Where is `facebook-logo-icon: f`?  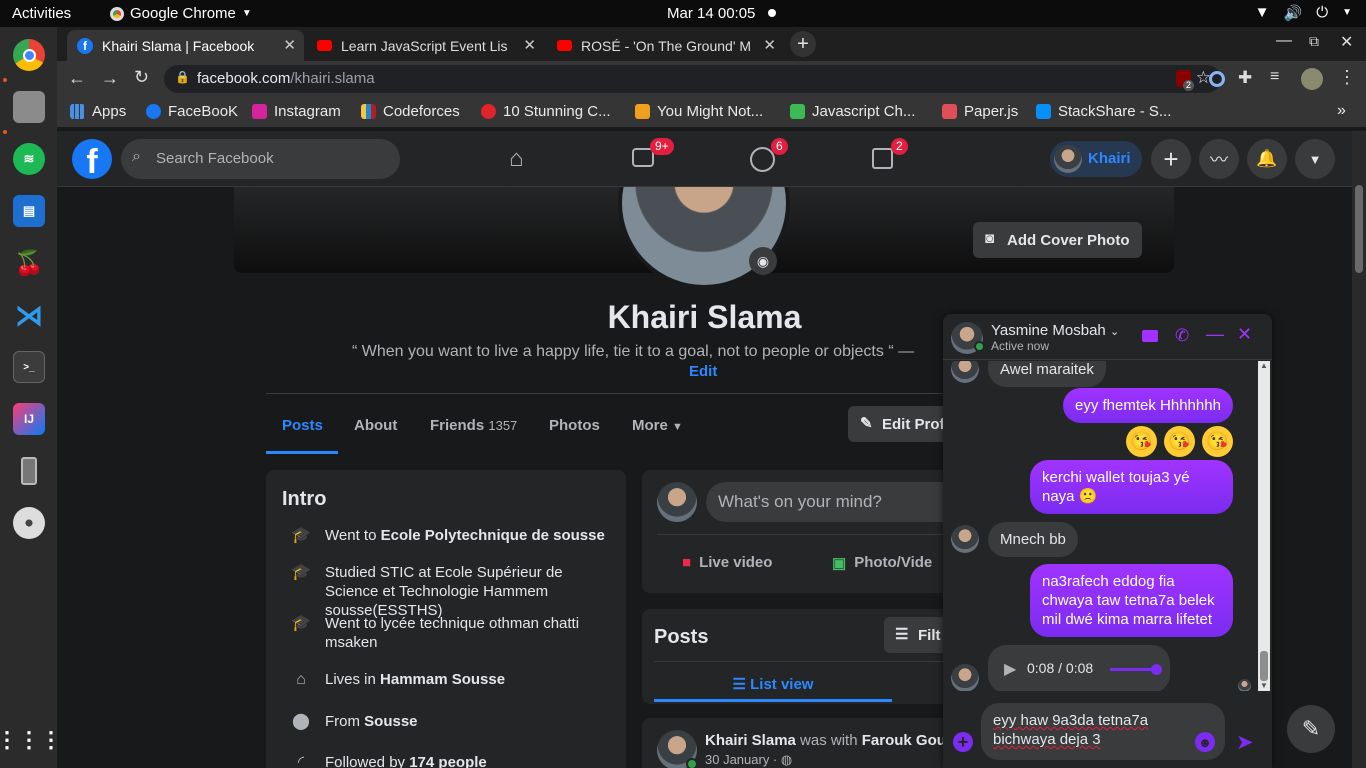
facebook-logo-icon: f is located at coordinates (92, 159).